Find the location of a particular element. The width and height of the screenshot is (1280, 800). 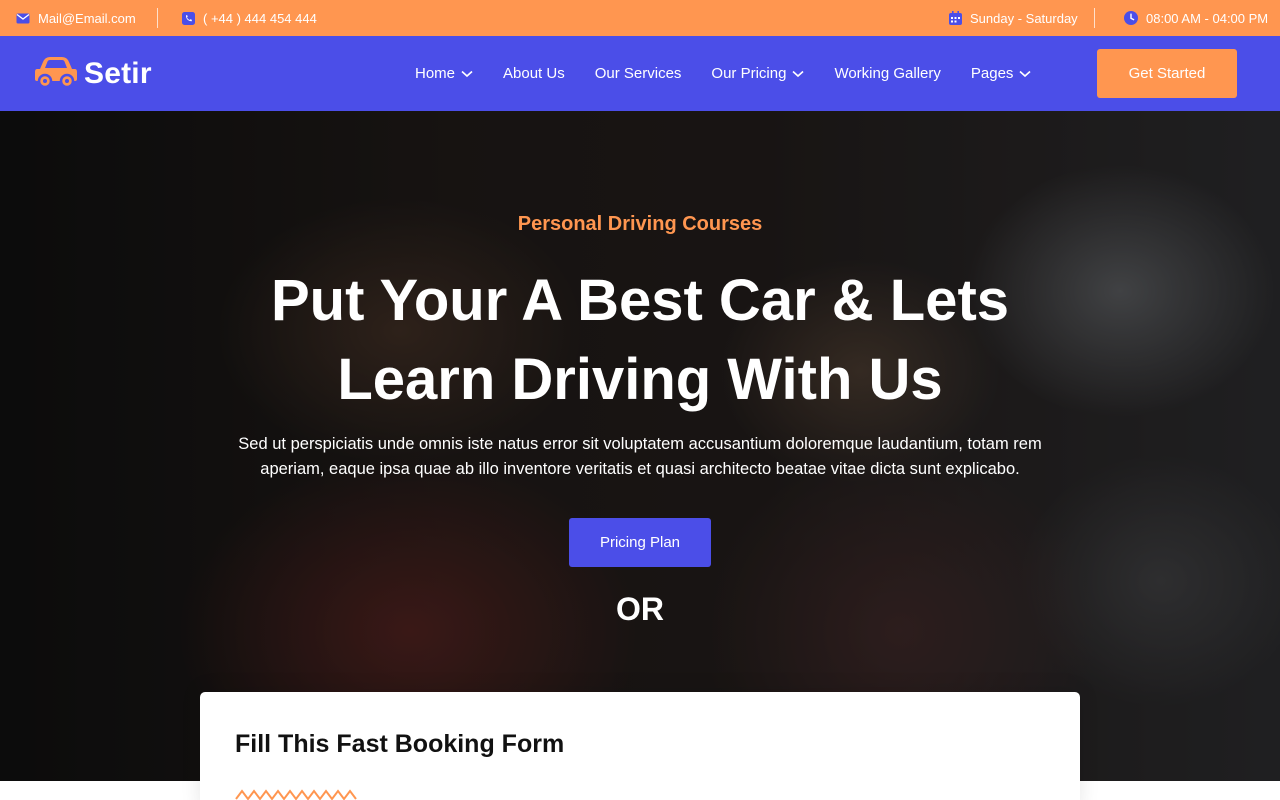

phone-contact: ( +44 ) 444 454 444 is located at coordinates (249, 18).